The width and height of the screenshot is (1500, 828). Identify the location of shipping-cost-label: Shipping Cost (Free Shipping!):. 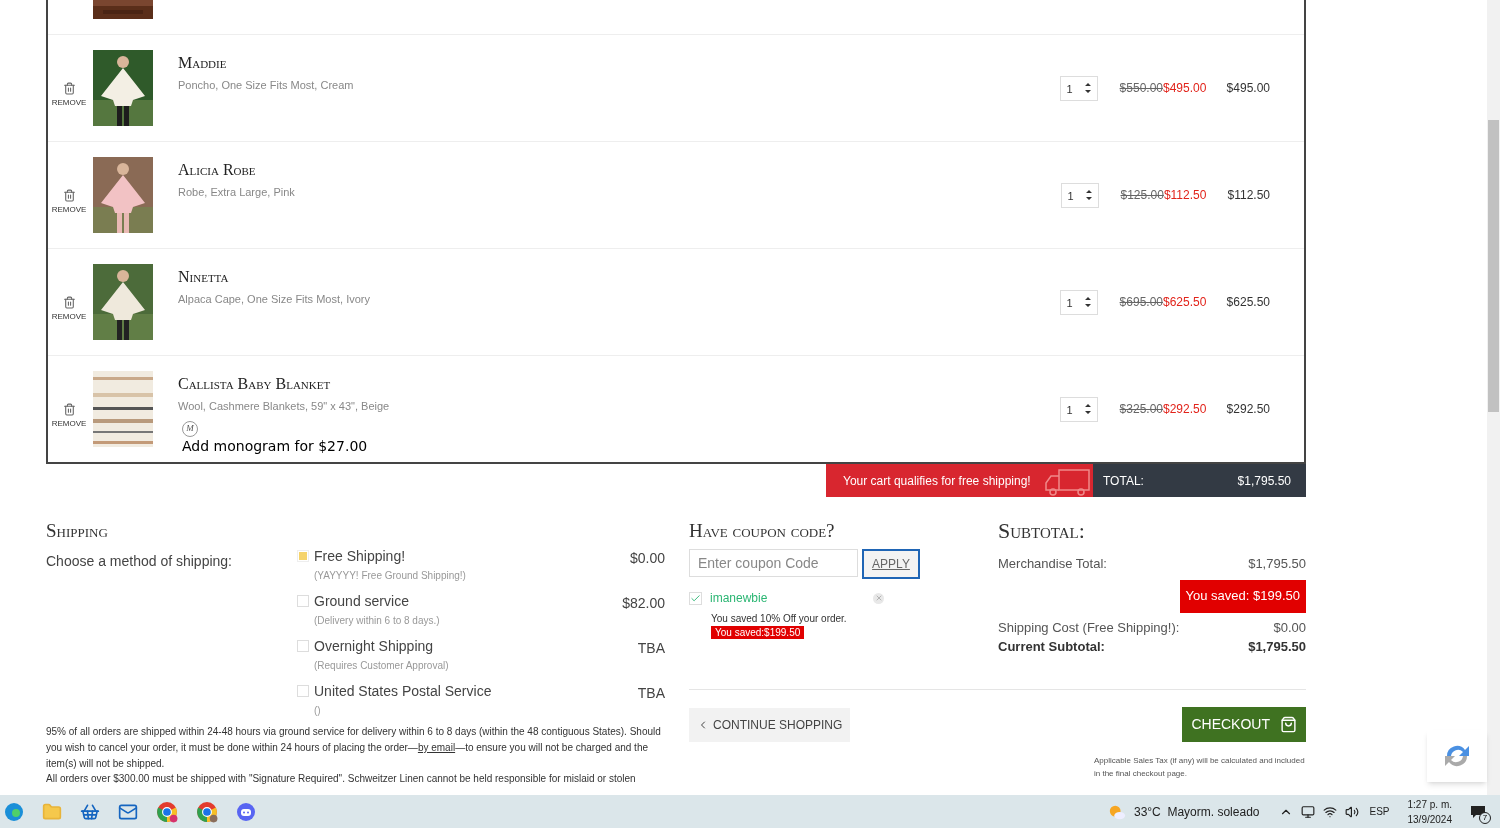
(1089, 627).